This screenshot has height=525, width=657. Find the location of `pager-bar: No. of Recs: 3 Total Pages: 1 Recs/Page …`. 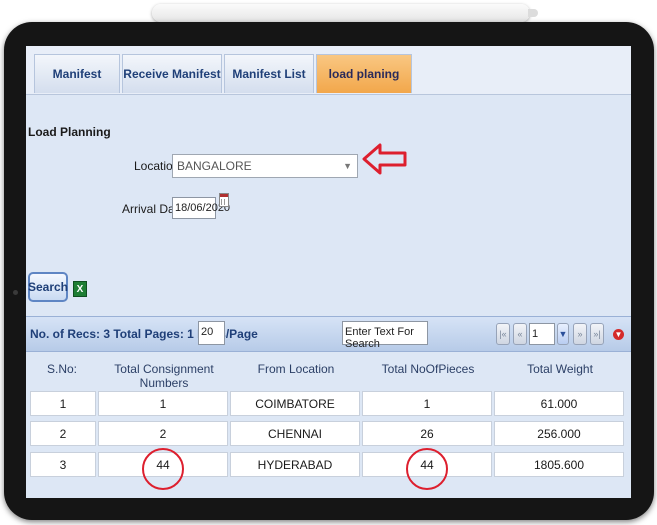

pager-bar: No. of Recs: 3 Total Pages: 1 Recs/Page … is located at coordinates (328, 334).